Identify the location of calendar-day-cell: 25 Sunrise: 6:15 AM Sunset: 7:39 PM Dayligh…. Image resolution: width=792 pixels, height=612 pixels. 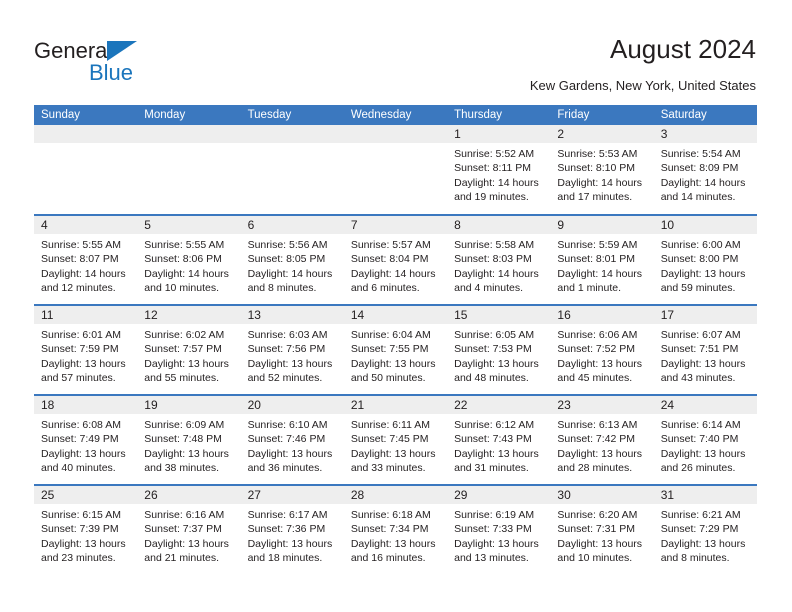
(86, 529).